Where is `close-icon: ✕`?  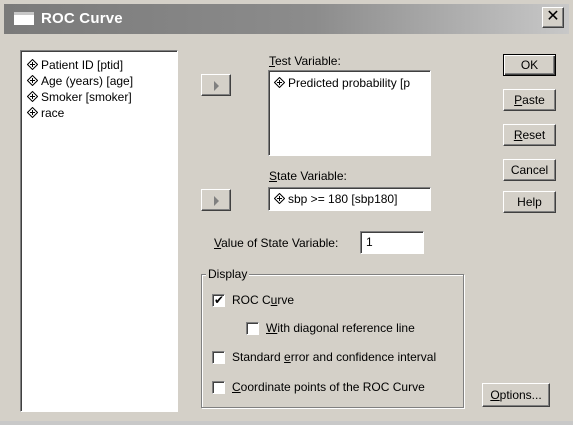
close-icon: ✕ is located at coordinates (553, 16).